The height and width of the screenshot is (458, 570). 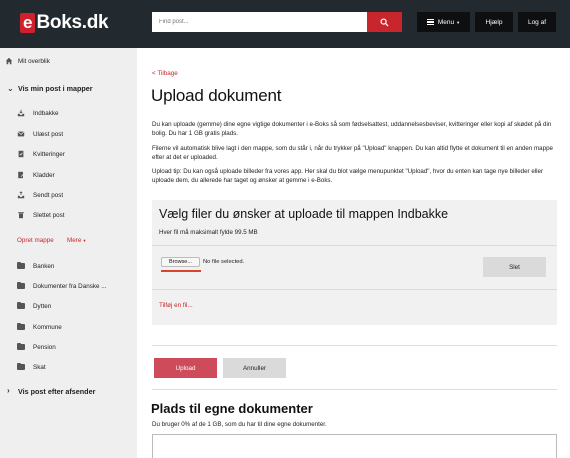 What do you see at coordinates (68, 154) in the screenshot?
I see `sidebar-item-receipts: Kvitteringer` at bounding box center [68, 154].